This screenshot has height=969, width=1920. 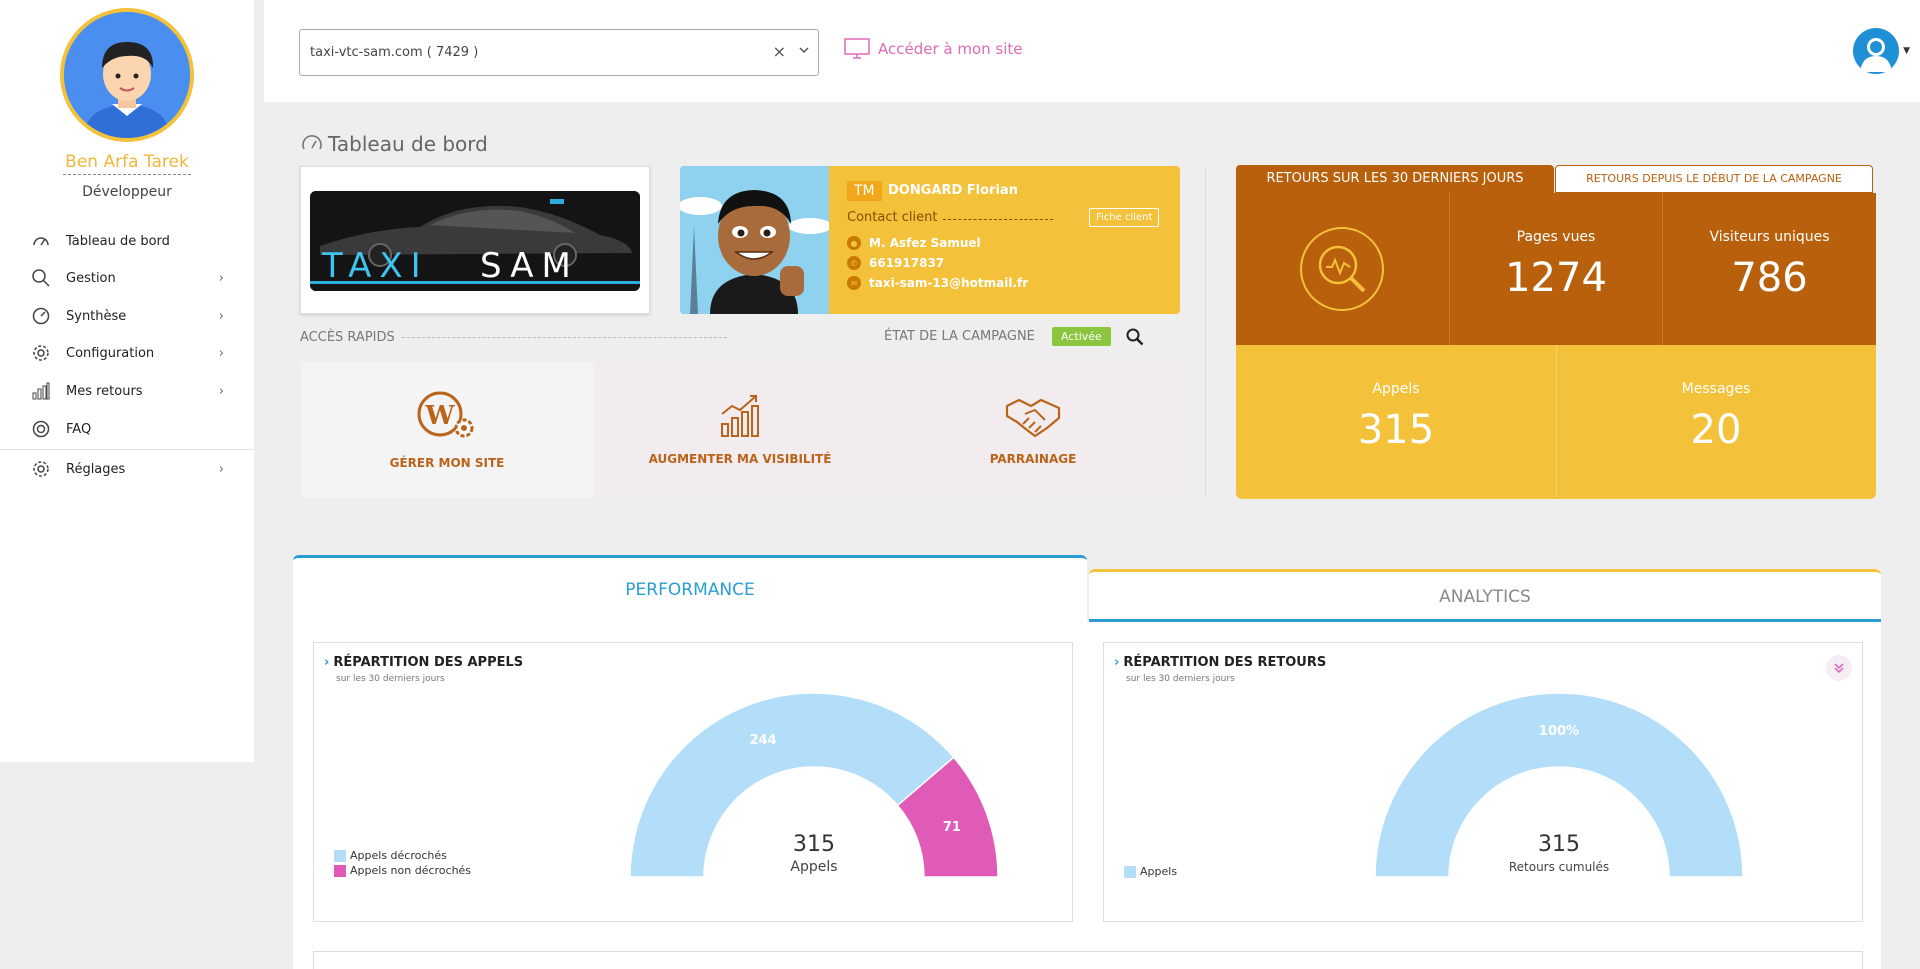 What do you see at coordinates (937, 283) in the screenshot?
I see `client-email: ✉ taxi-sam-13@hotmail.fr` at bounding box center [937, 283].